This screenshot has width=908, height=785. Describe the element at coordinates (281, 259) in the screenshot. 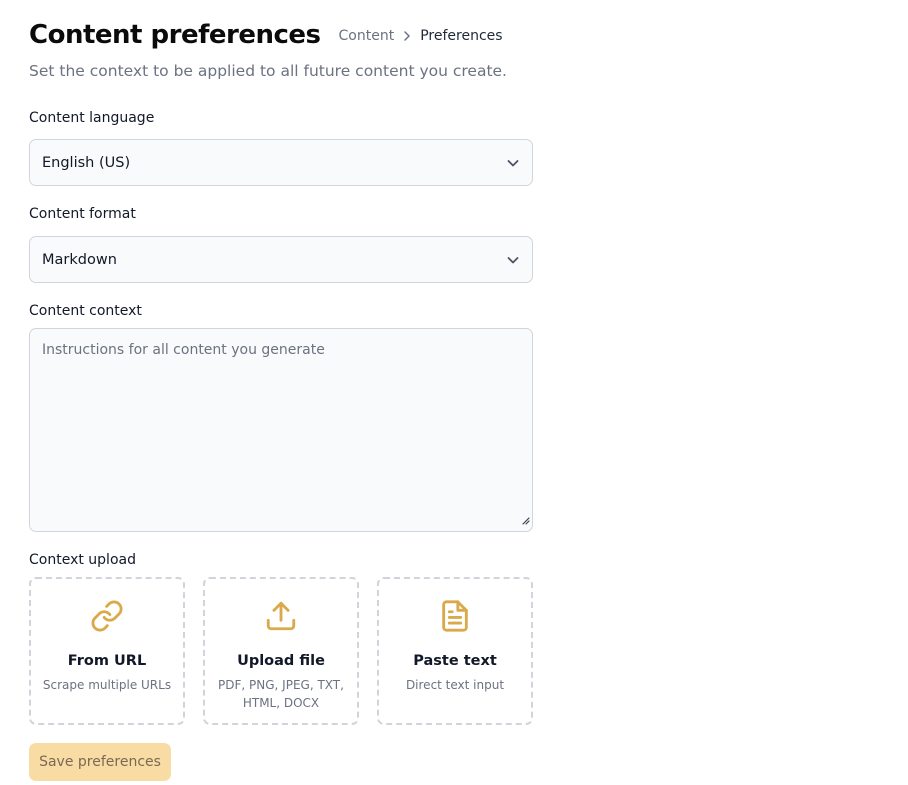

I see `content-format-select: Markdown` at that location.